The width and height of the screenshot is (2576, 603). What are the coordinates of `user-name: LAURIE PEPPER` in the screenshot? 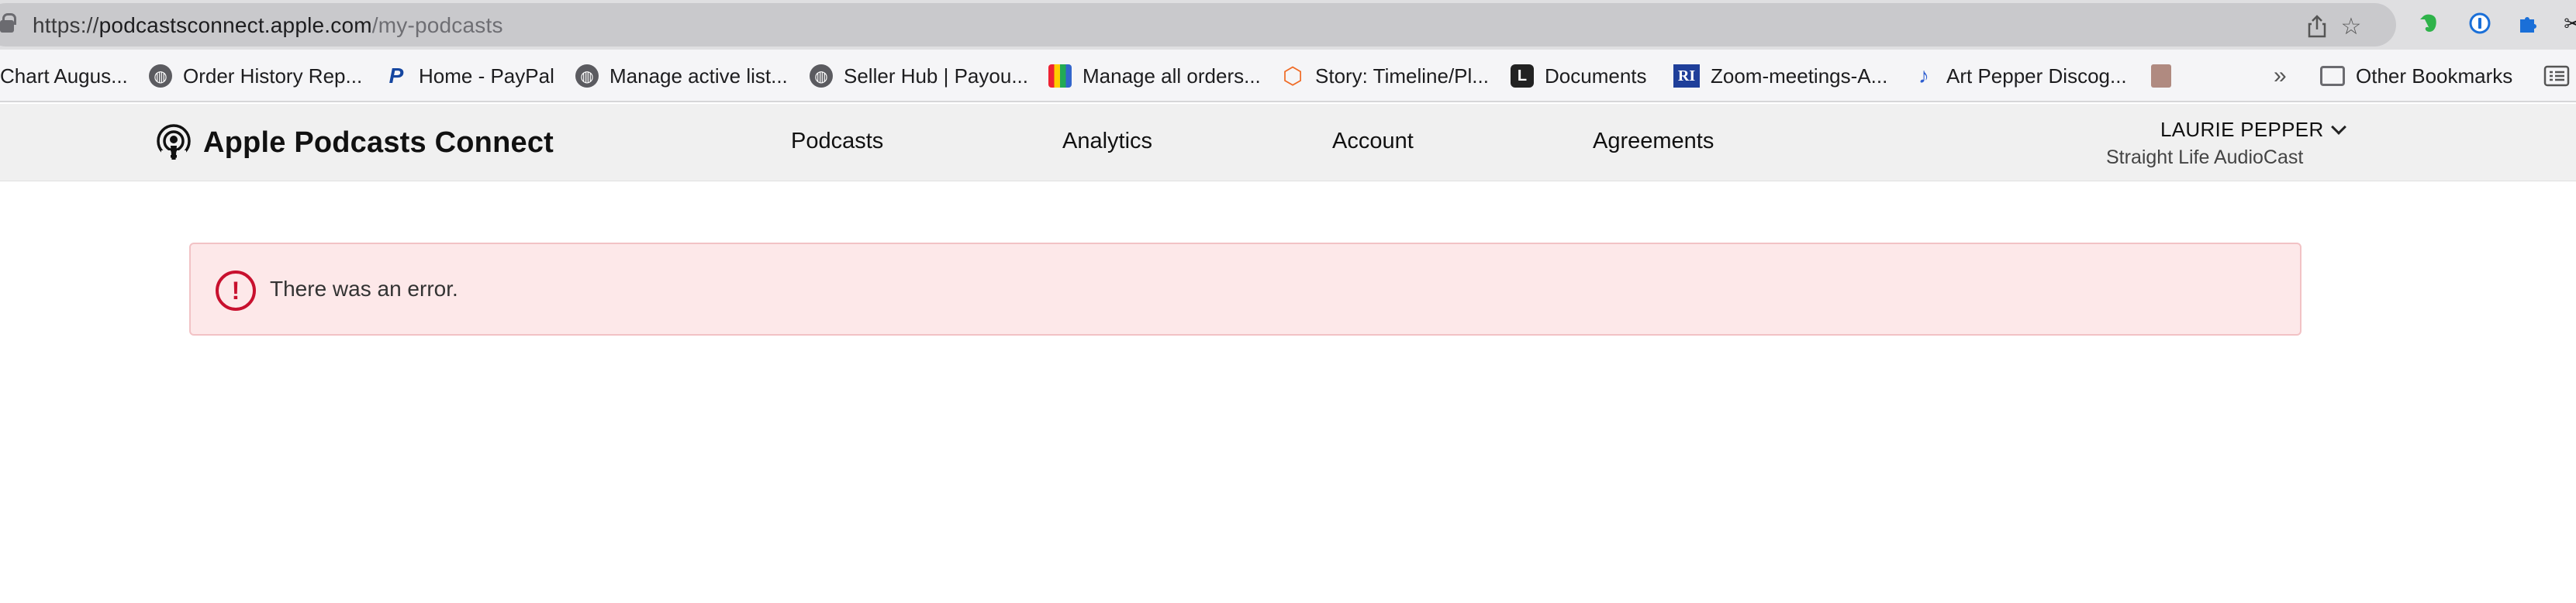 It's located at (2242, 129).